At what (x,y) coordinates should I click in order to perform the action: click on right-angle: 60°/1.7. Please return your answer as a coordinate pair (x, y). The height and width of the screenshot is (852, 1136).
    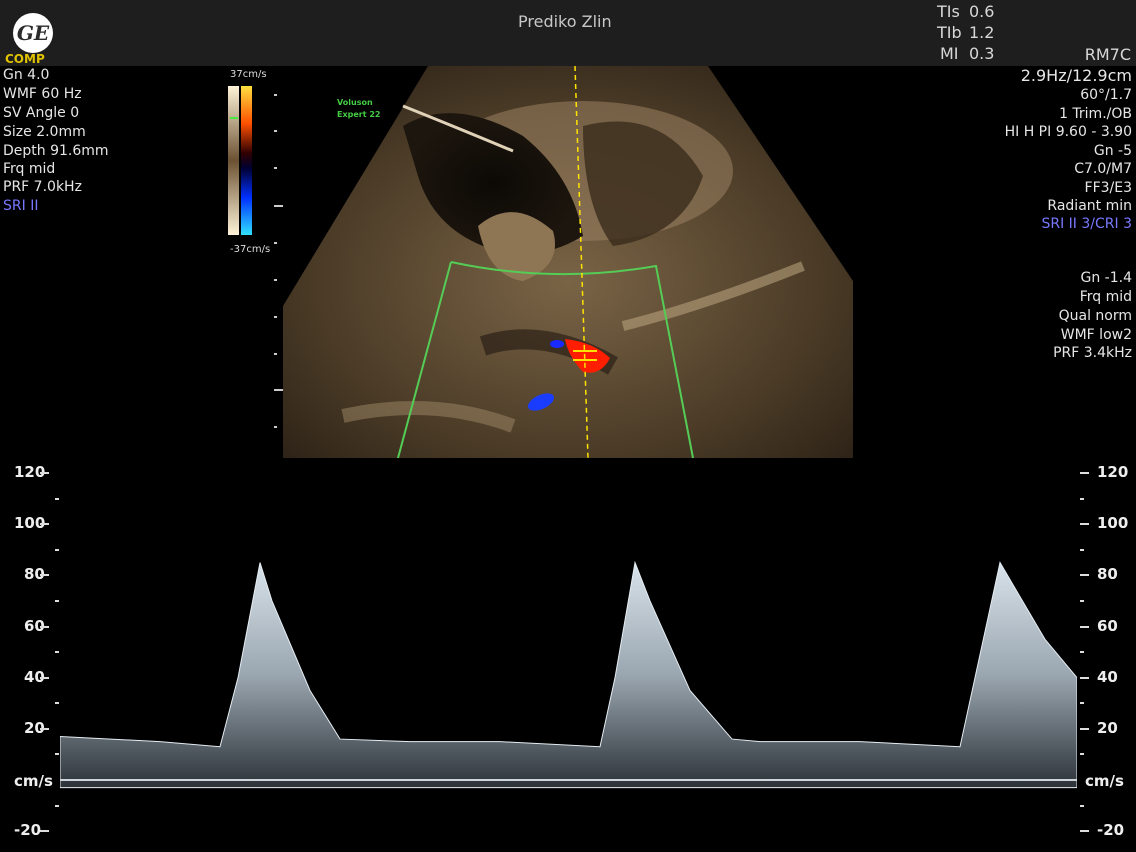
    Looking at the image, I should click on (1106, 95).